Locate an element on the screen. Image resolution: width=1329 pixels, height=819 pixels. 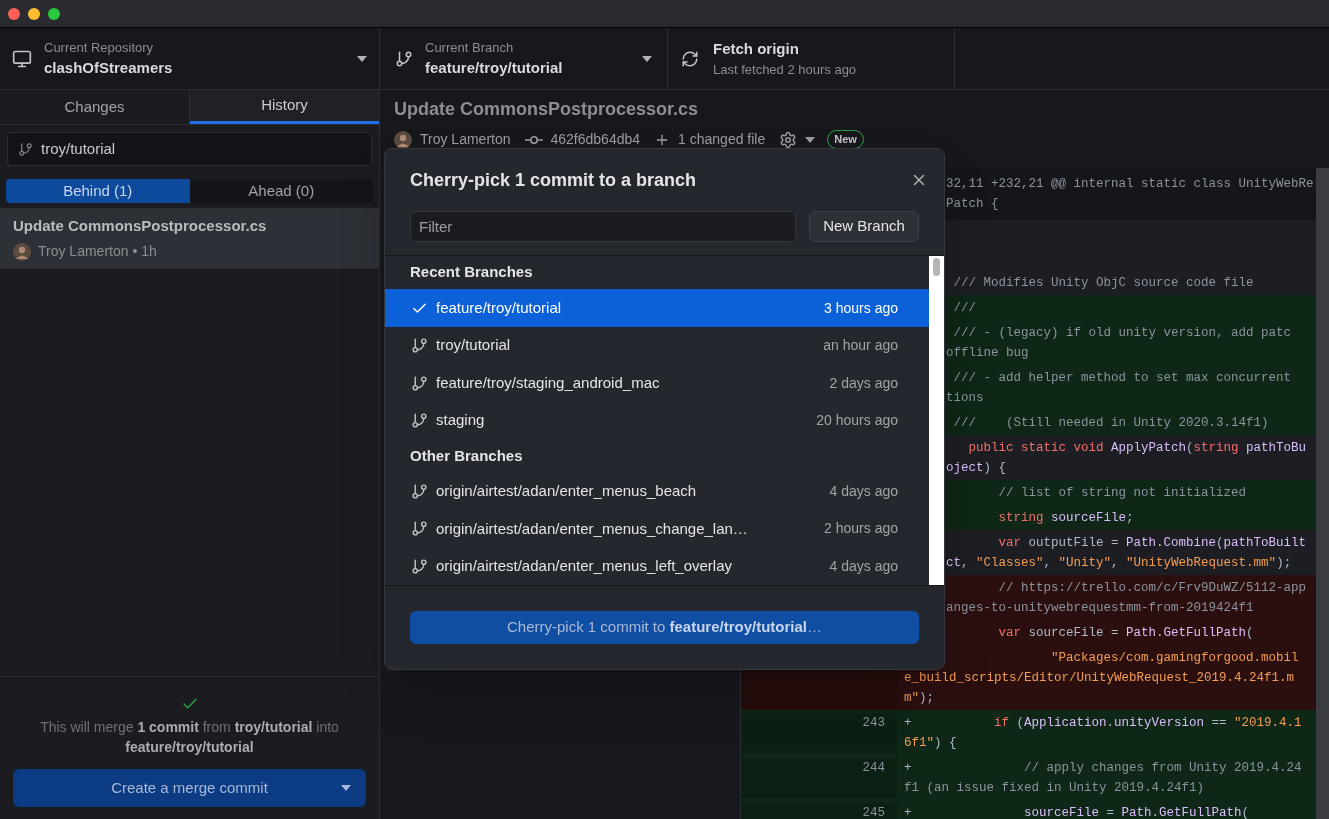
sync-icon is located at coordinates (690, 58).